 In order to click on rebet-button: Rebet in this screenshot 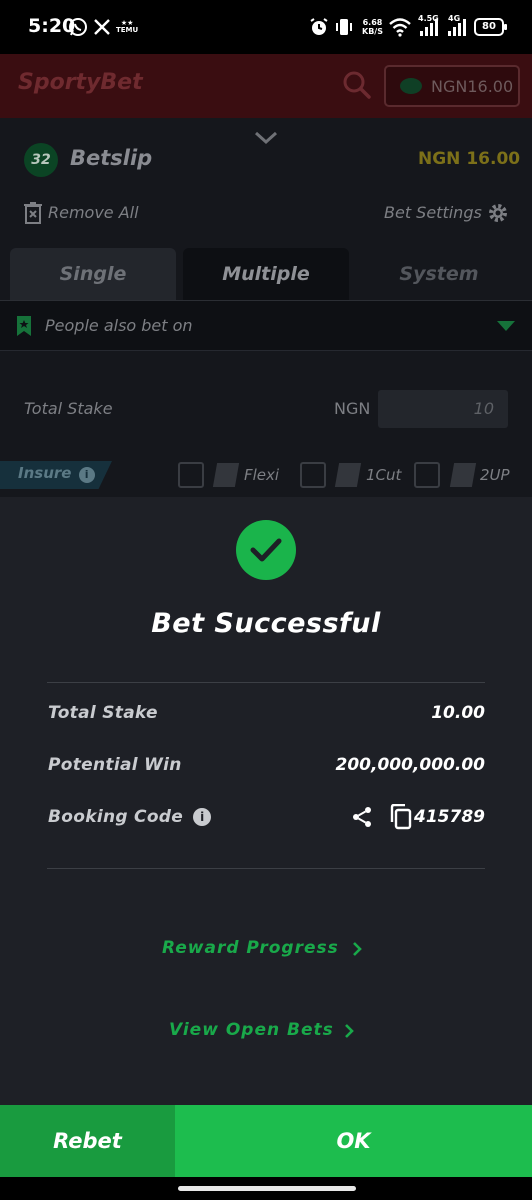, I will do `click(87, 1141)`.